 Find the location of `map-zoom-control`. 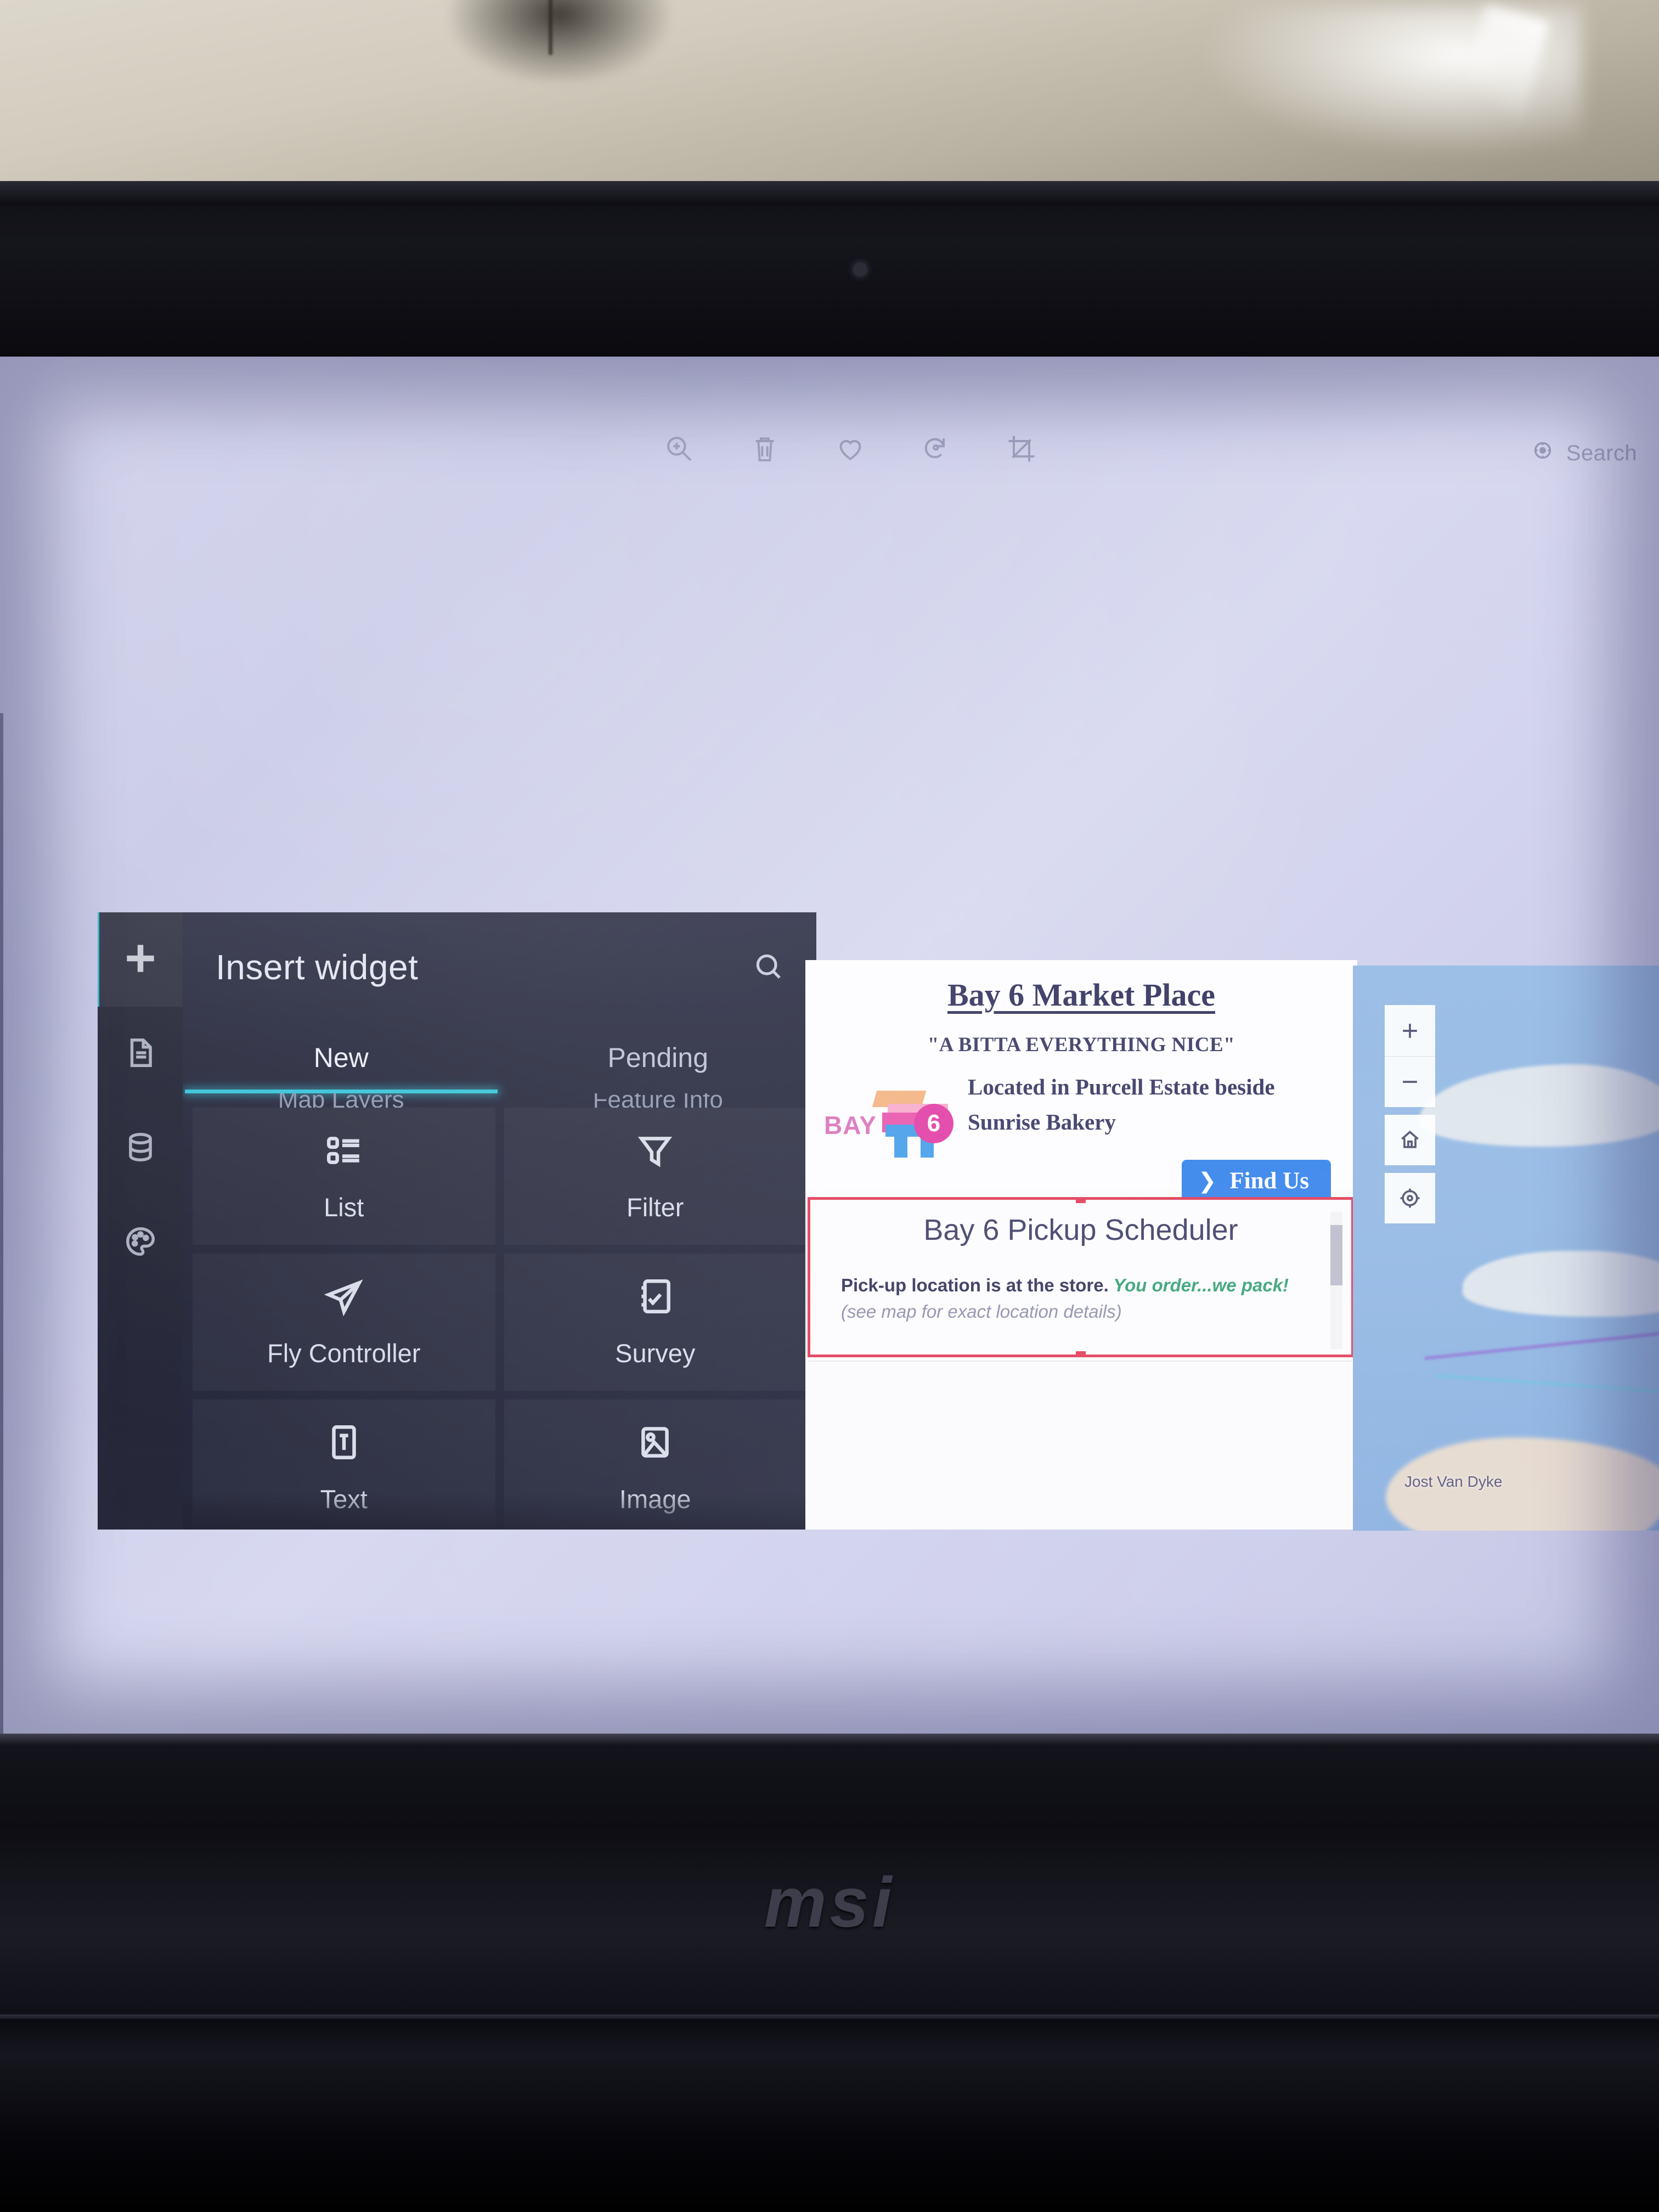

map-zoom-control is located at coordinates (1410, 1056).